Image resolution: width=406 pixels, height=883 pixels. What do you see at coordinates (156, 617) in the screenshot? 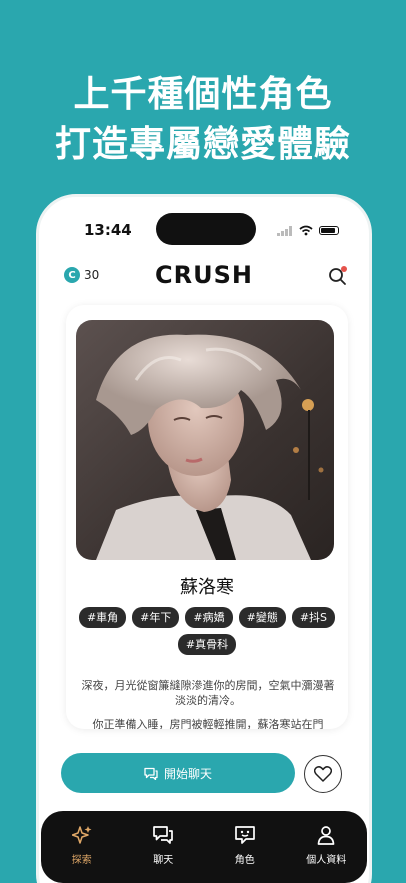
I see `tag-chip: #年下` at bounding box center [156, 617].